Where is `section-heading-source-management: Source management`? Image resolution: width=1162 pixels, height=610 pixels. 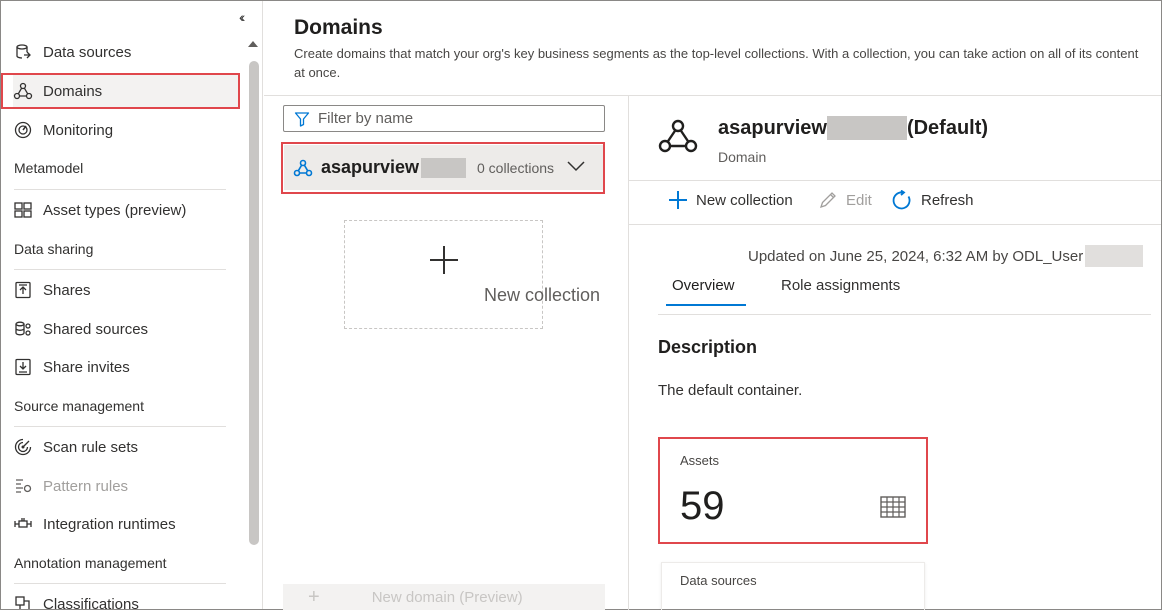
section-heading-source-management: Source management is located at coordinates (79, 406).